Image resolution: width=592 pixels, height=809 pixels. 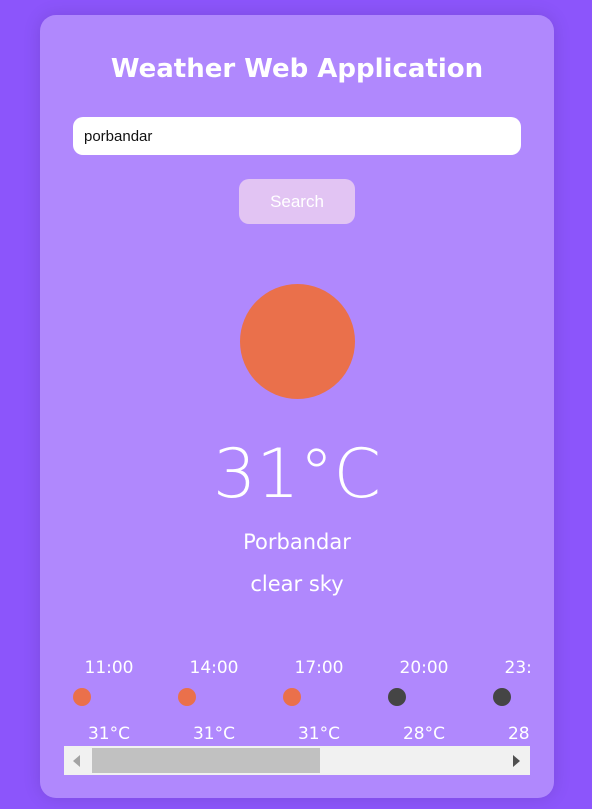 I want to click on forecast-item: 14:00 31°C, so click(x=214, y=700).